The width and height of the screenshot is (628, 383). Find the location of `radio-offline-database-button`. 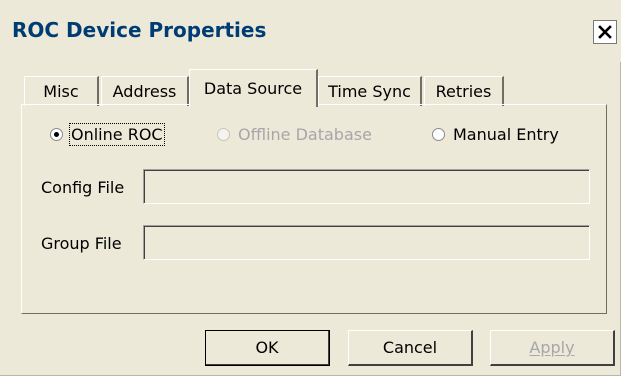

radio-offline-database-button is located at coordinates (223, 134).